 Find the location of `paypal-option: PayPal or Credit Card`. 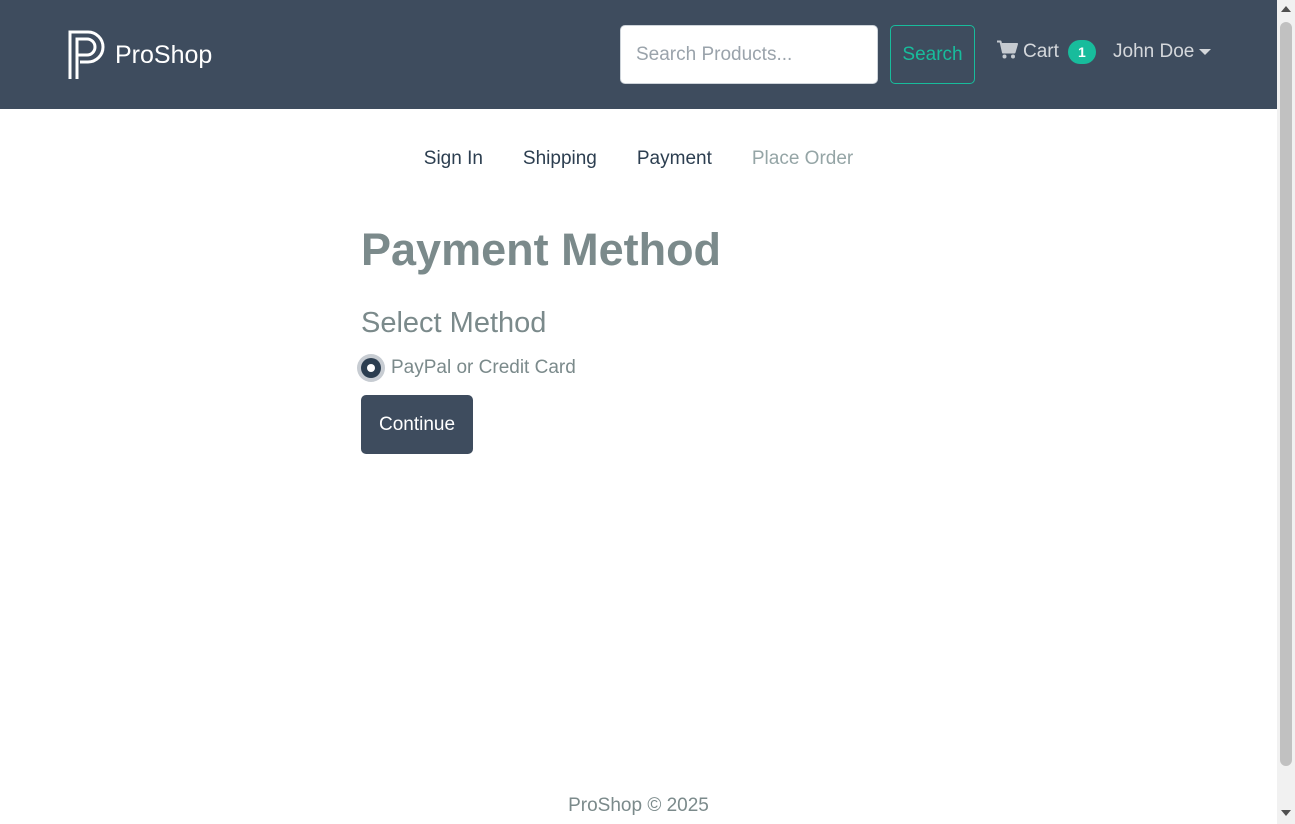

paypal-option: PayPal or Credit Card is located at coordinates (466, 368).